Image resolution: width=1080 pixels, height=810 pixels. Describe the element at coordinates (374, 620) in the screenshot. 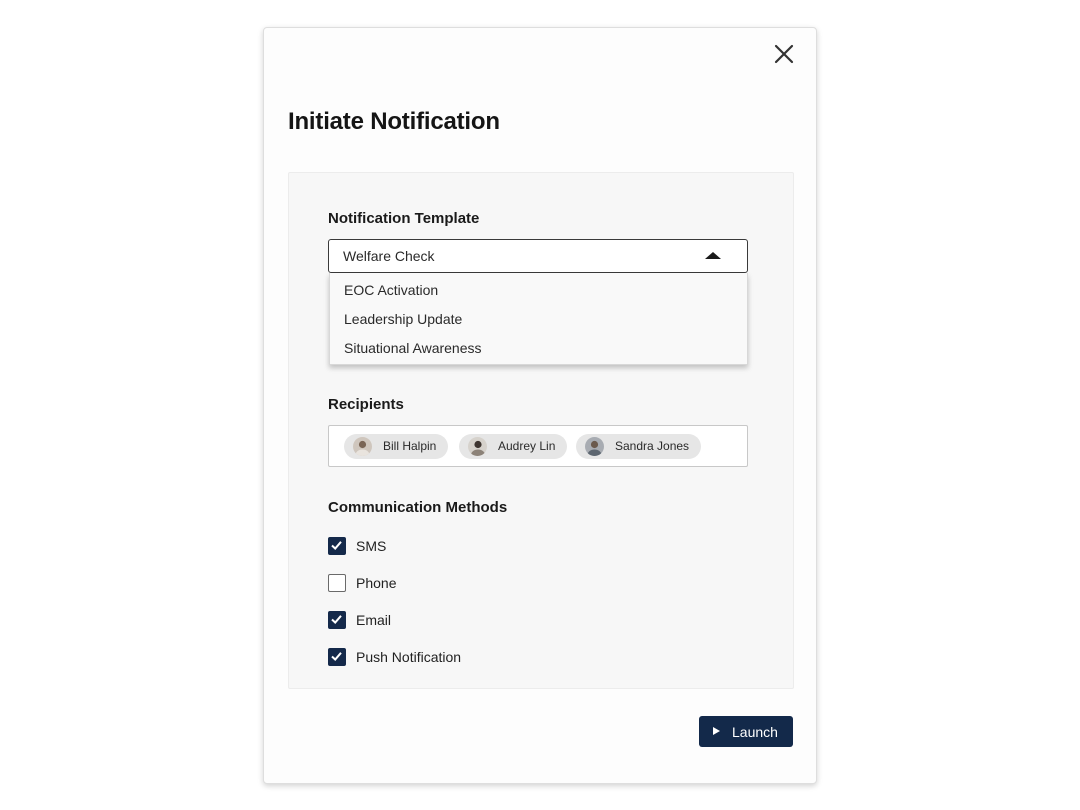

I see `checkbox-label: Email` at that location.